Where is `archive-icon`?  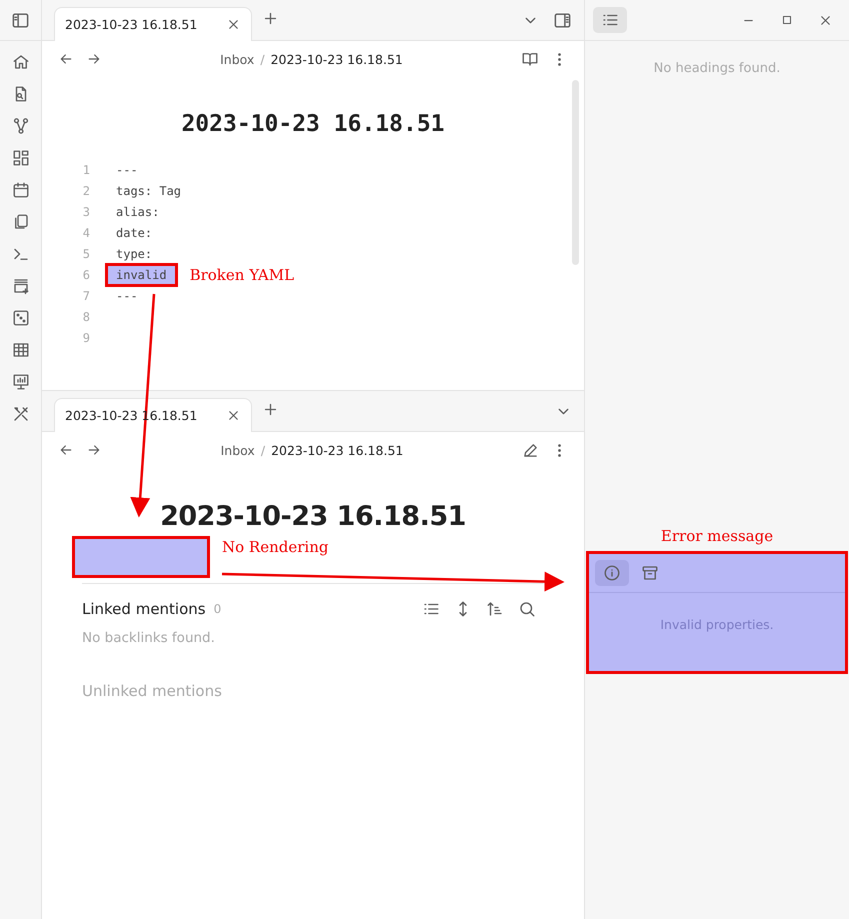 archive-icon is located at coordinates (650, 573).